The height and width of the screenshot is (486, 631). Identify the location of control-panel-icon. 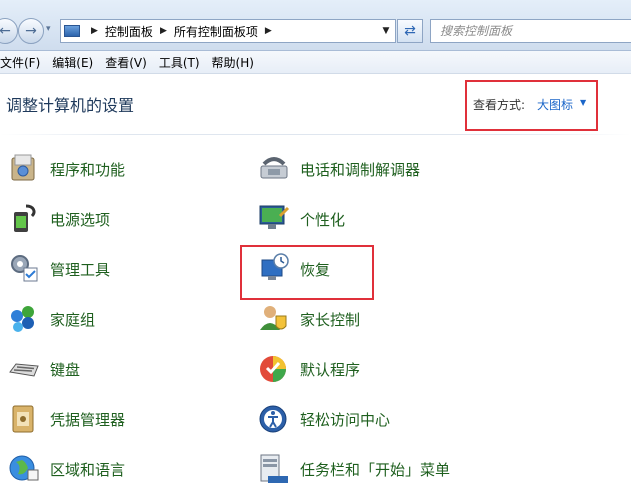
(72, 31).